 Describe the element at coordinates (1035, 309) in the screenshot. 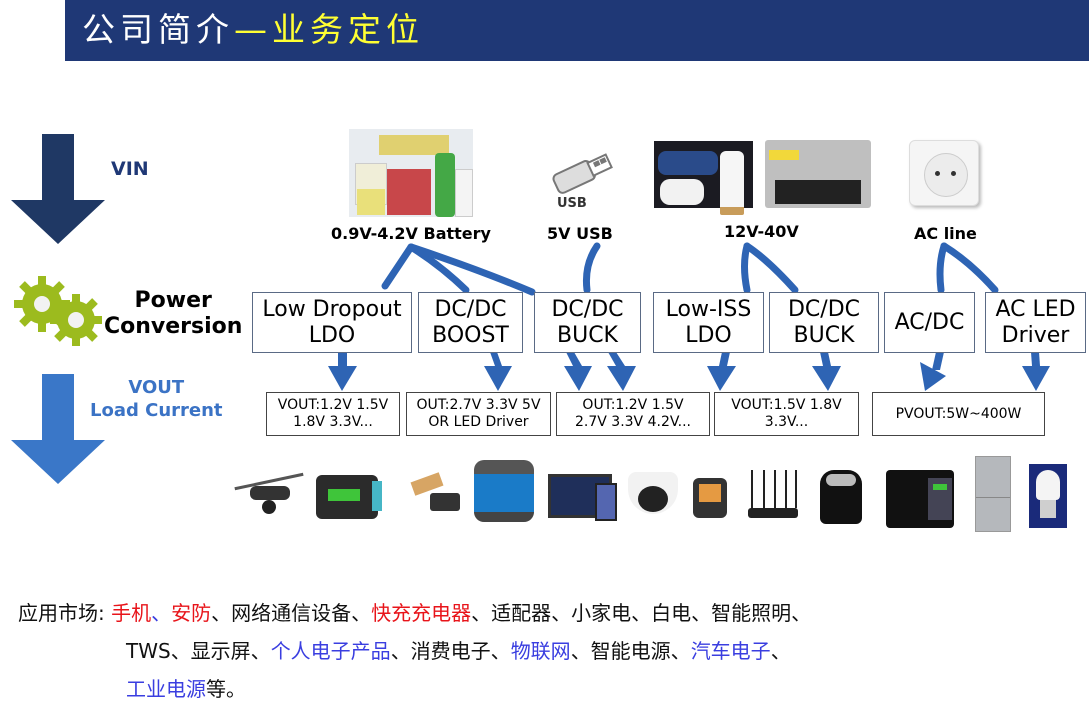

I see `converter-line1: AC LED` at that location.